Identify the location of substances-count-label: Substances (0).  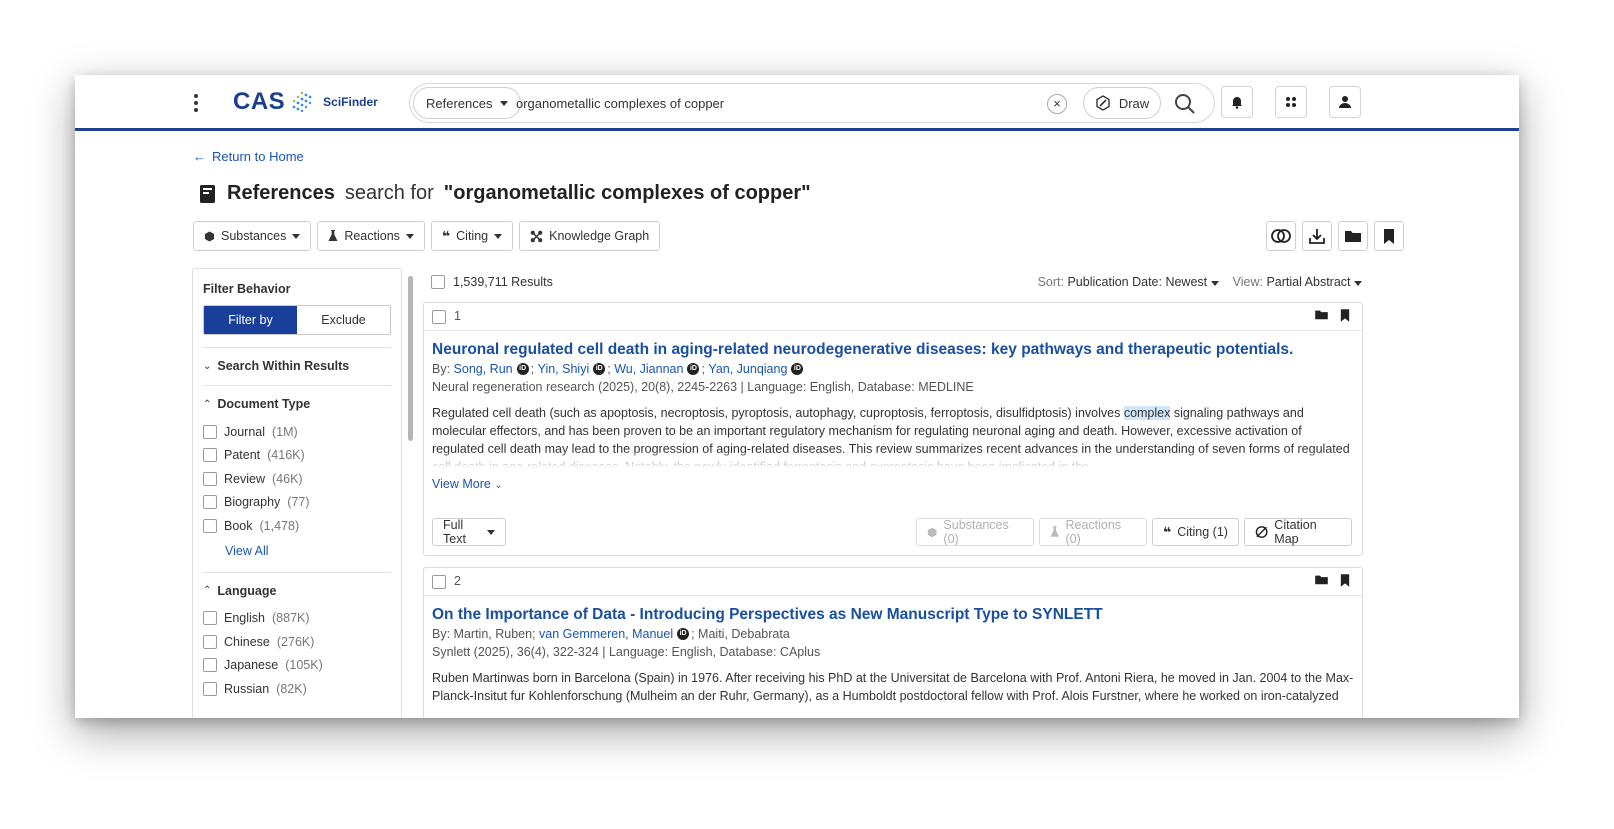
(976, 532).